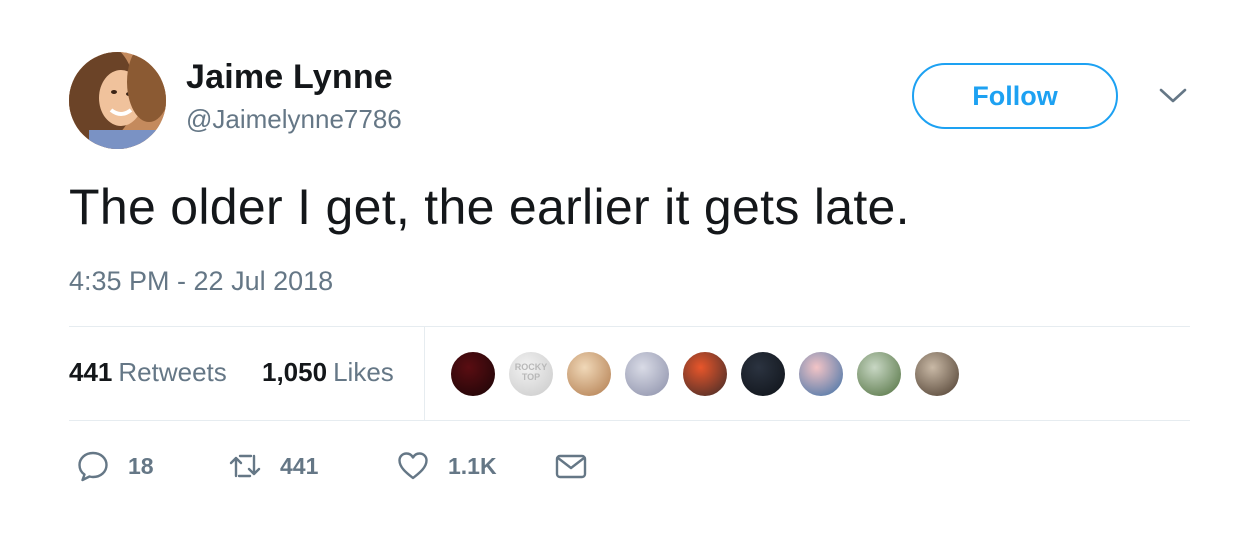 The height and width of the screenshot is (540, 1256). I want to click on retweet-count: 441, so click(299, 465).